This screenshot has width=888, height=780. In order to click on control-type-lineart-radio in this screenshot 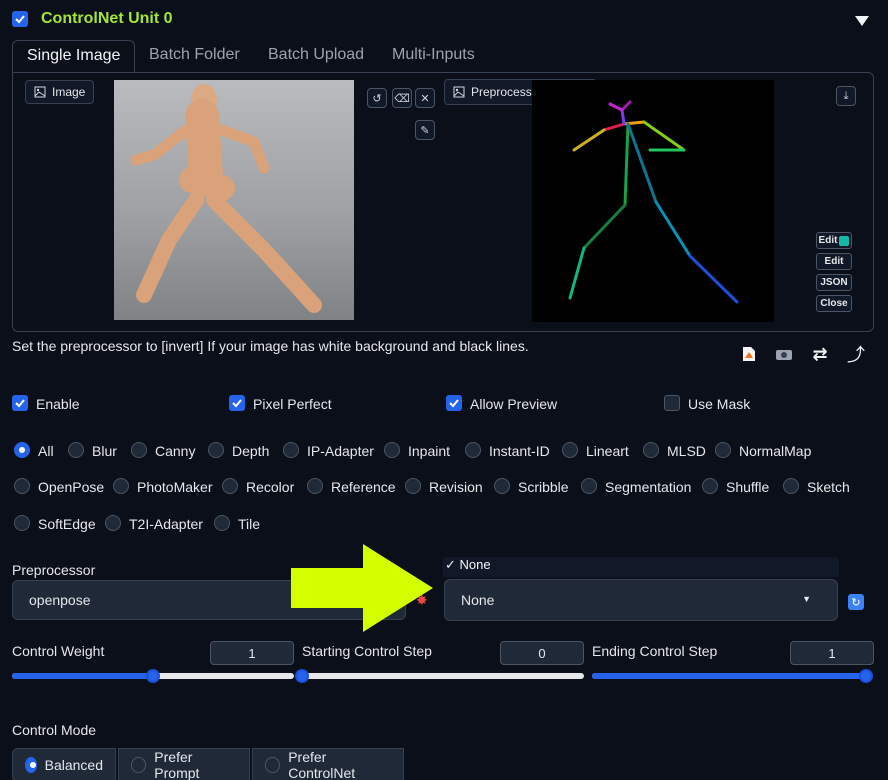, I will do `click(570, 450)`.